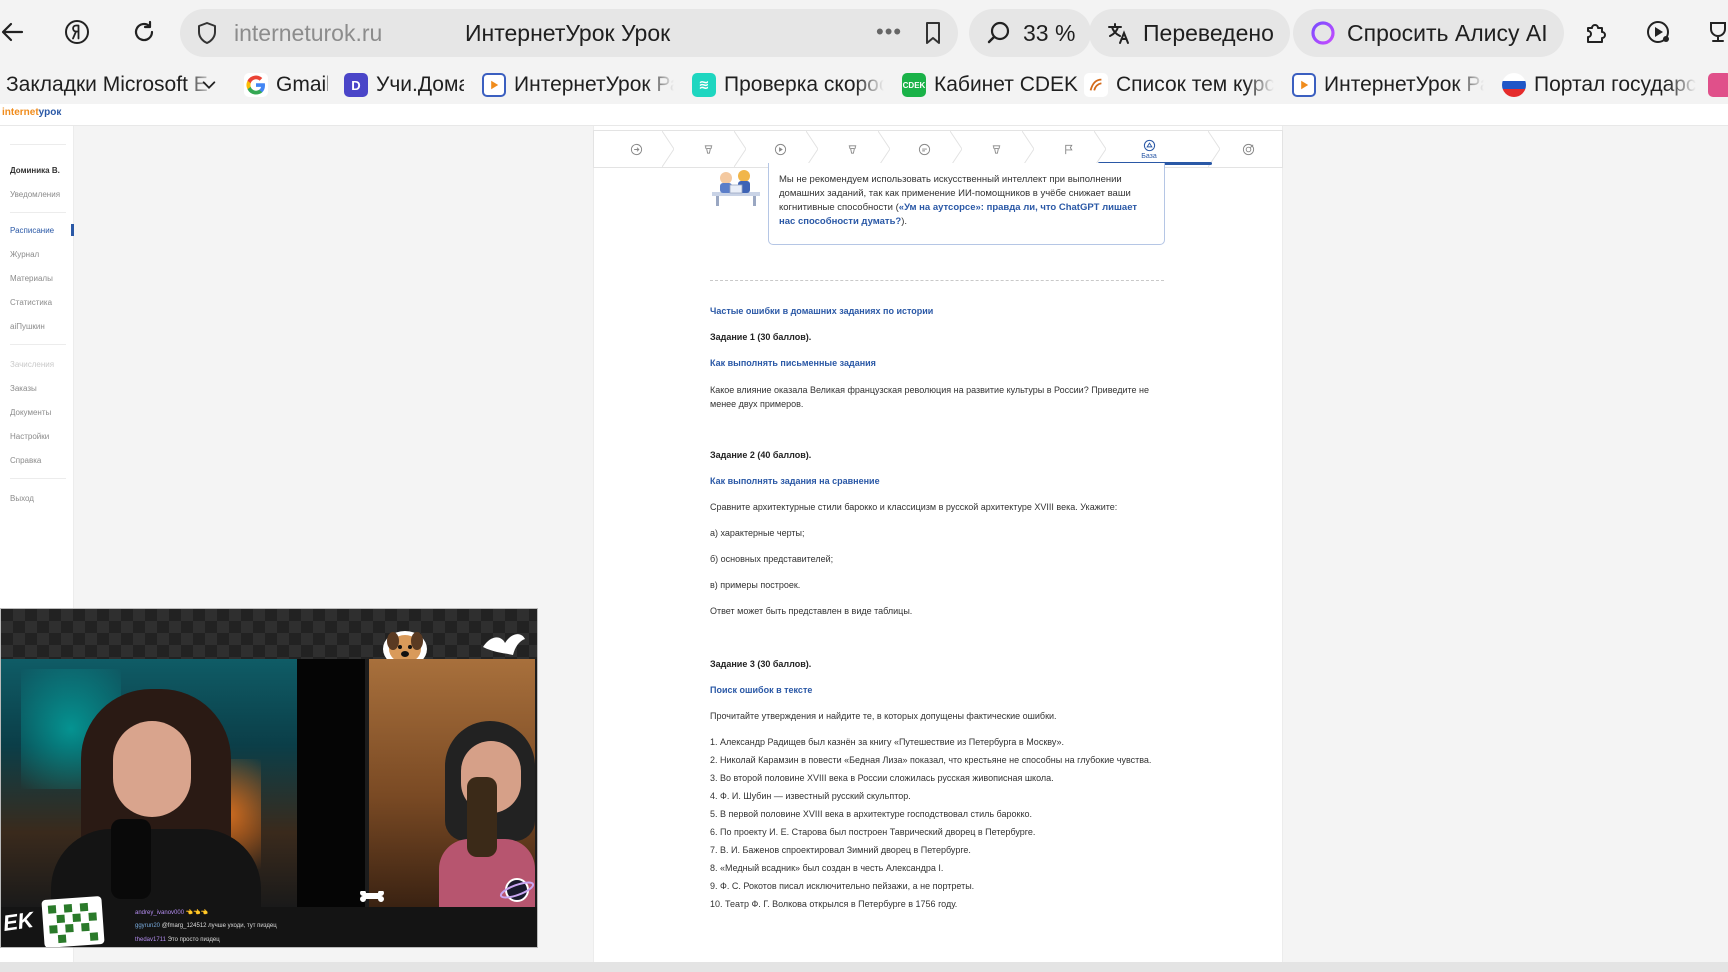 This screenshot has width=1728, height=972. What do you see at coordinates (35, 194) in the screenshot?
I see `sidebar-item-notifications: Уведомления` at bounding box center [35, 194].